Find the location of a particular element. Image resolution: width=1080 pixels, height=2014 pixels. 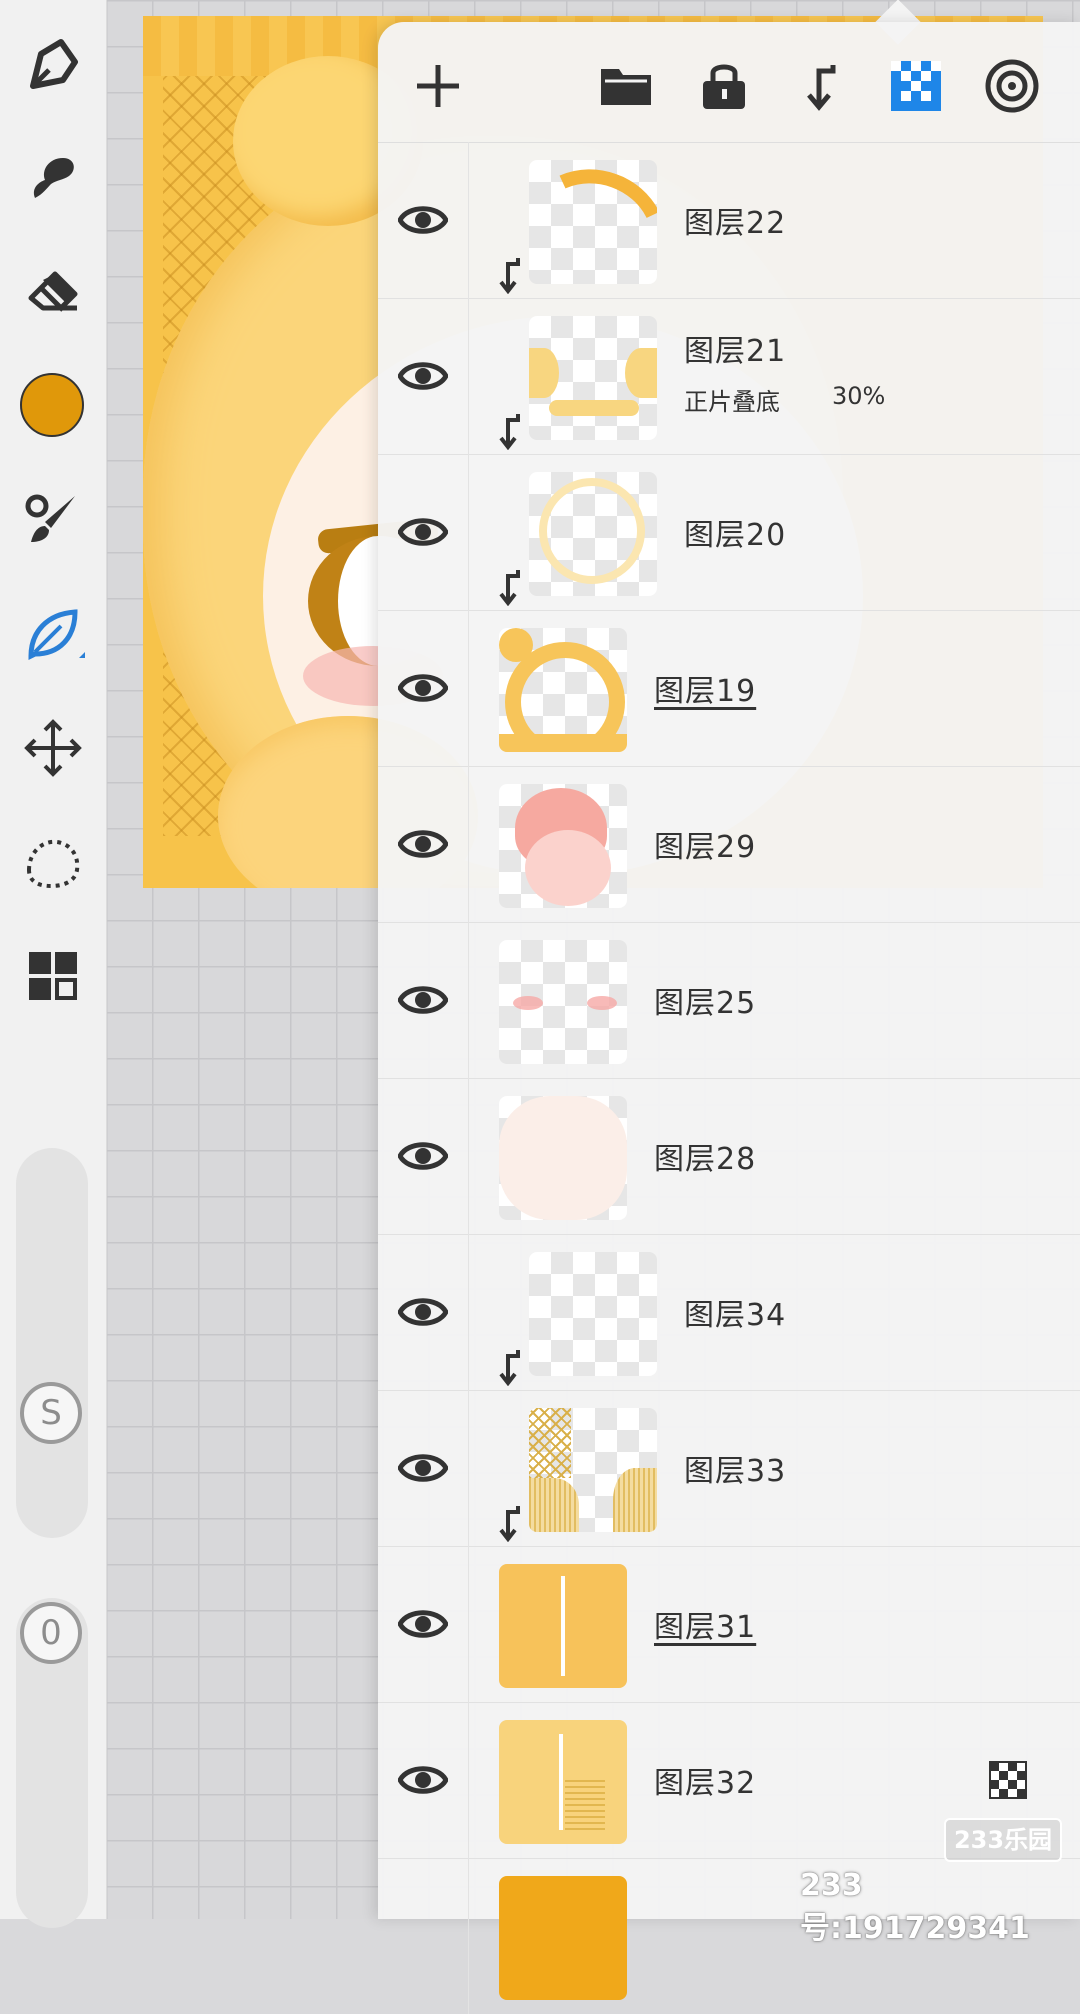

layer-name: 图层33 is located at coordinates (735, 1471).